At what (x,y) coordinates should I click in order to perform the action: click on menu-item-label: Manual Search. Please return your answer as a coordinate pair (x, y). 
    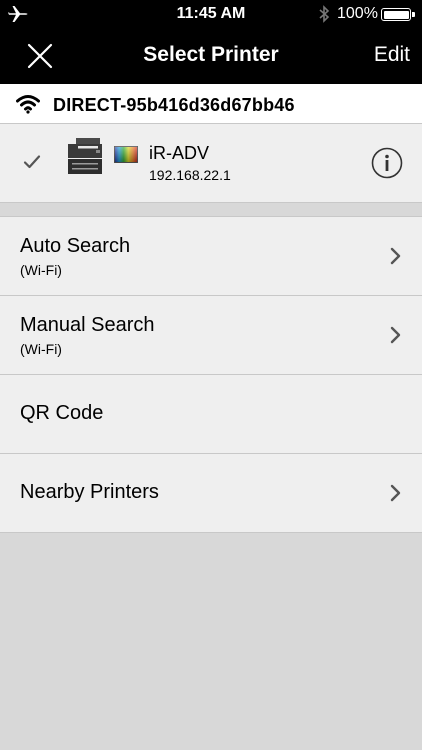
    Looking at the image, I should click on (87, 325).